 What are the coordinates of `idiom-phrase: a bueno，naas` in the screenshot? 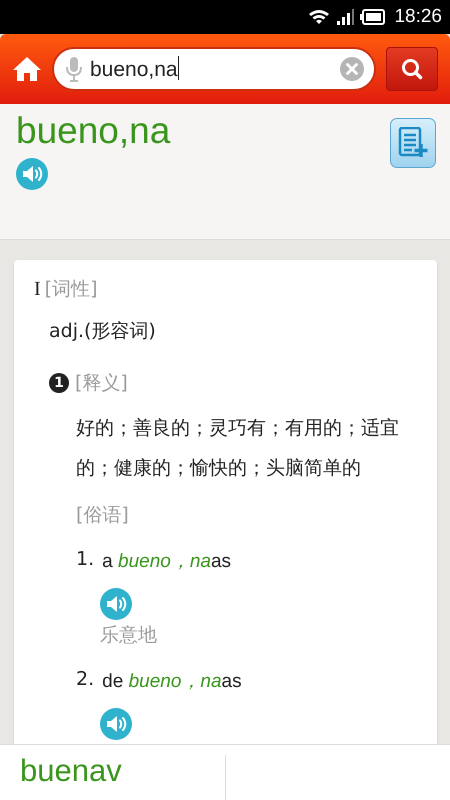 It's located at (167, 562).